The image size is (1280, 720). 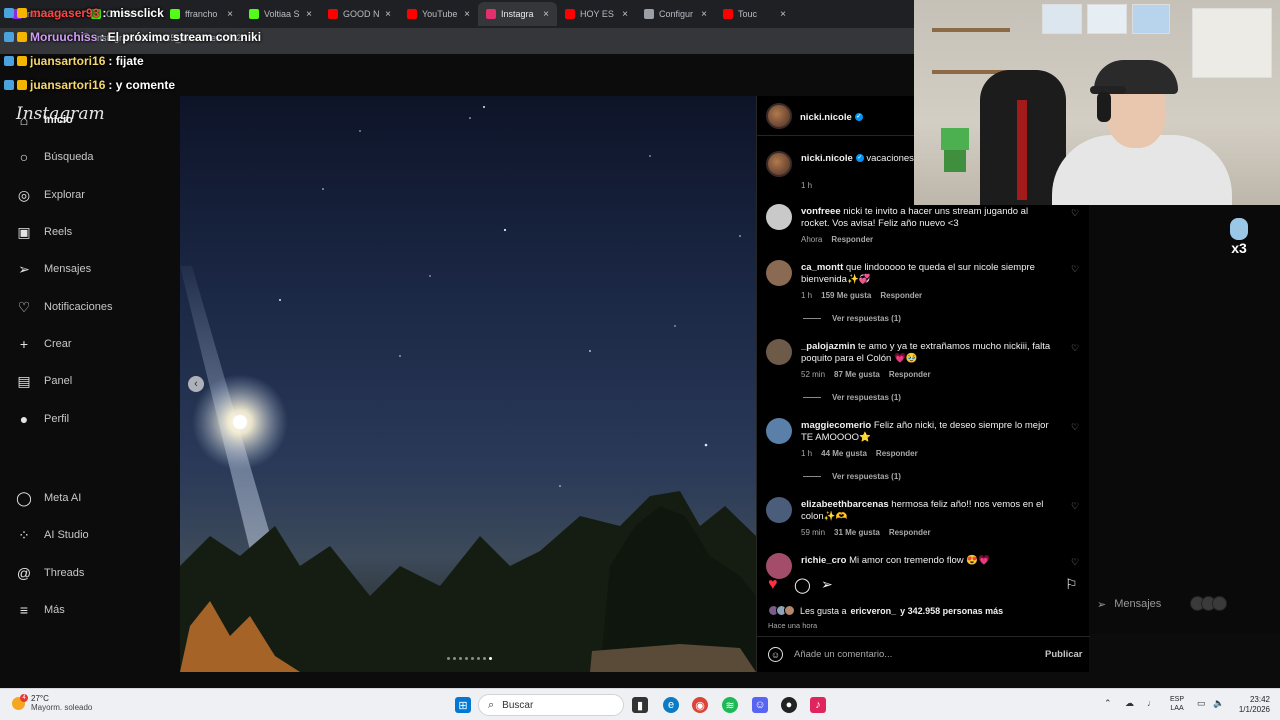 I want to click on nav-item: ○ Búsqueda, so click(x=55, y=157).